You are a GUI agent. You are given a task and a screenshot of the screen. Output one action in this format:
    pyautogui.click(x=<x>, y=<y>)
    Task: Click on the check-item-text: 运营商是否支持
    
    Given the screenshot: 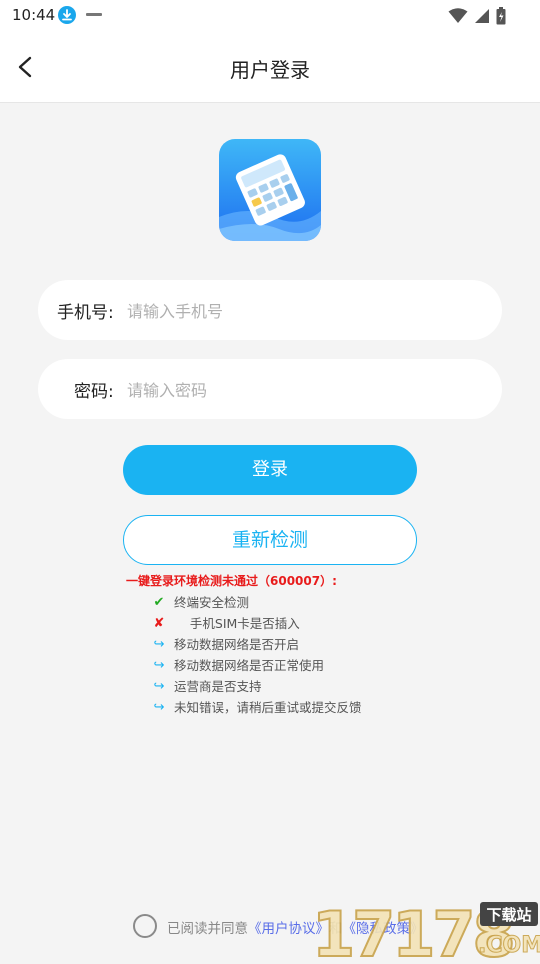 What is the action you would take?
    pyautogui.click(x=218, y=686)
    